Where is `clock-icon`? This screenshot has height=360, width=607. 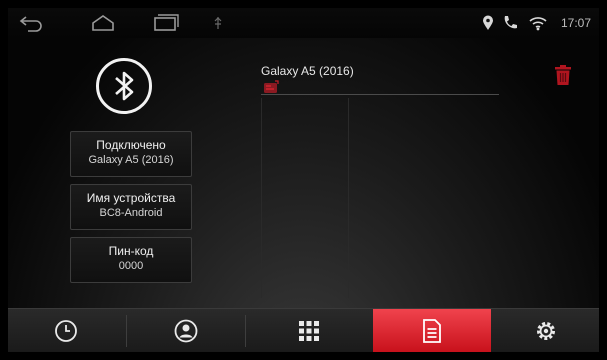
clock-icon is located at coordinates (66, 333).